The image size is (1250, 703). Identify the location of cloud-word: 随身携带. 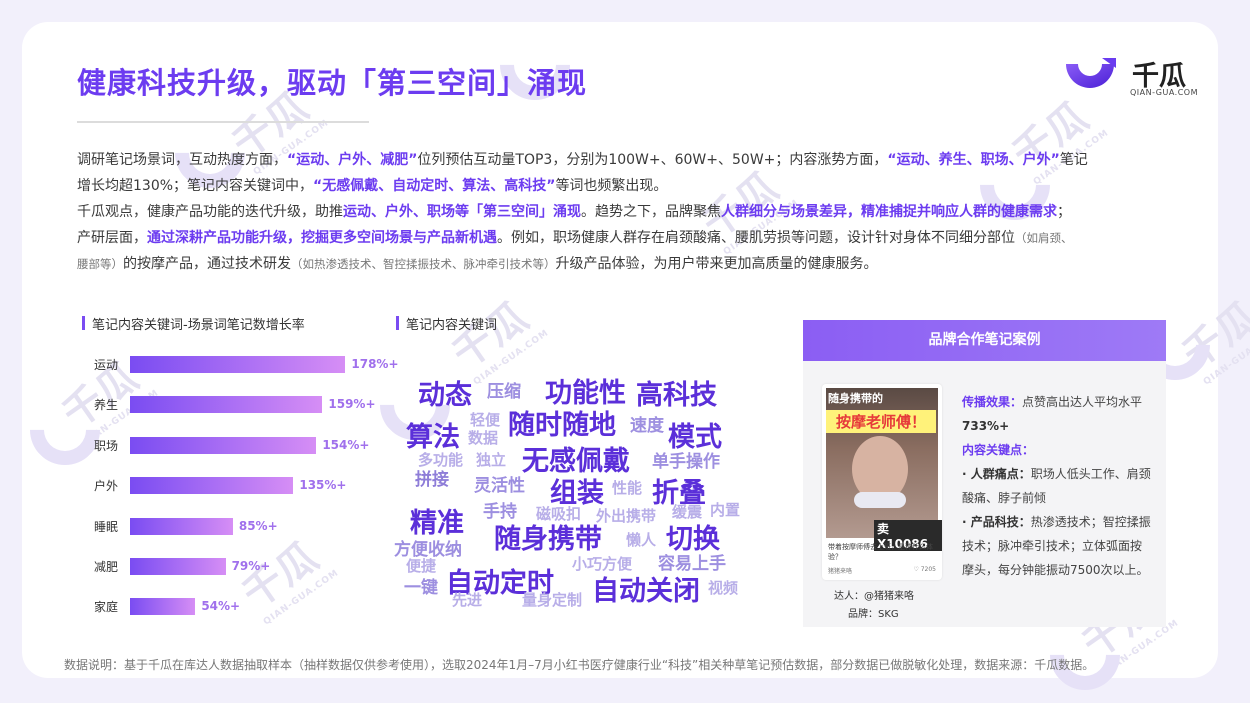
(548, 539).